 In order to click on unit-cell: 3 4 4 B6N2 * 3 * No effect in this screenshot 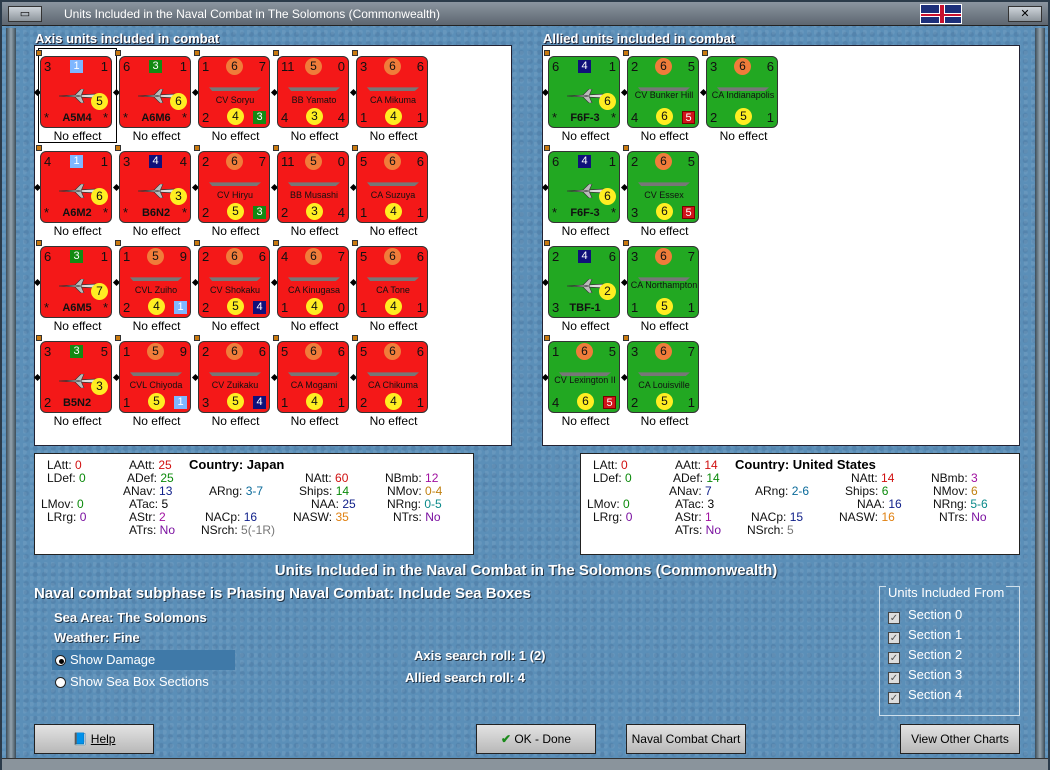, I will do `click(154, 190)`.